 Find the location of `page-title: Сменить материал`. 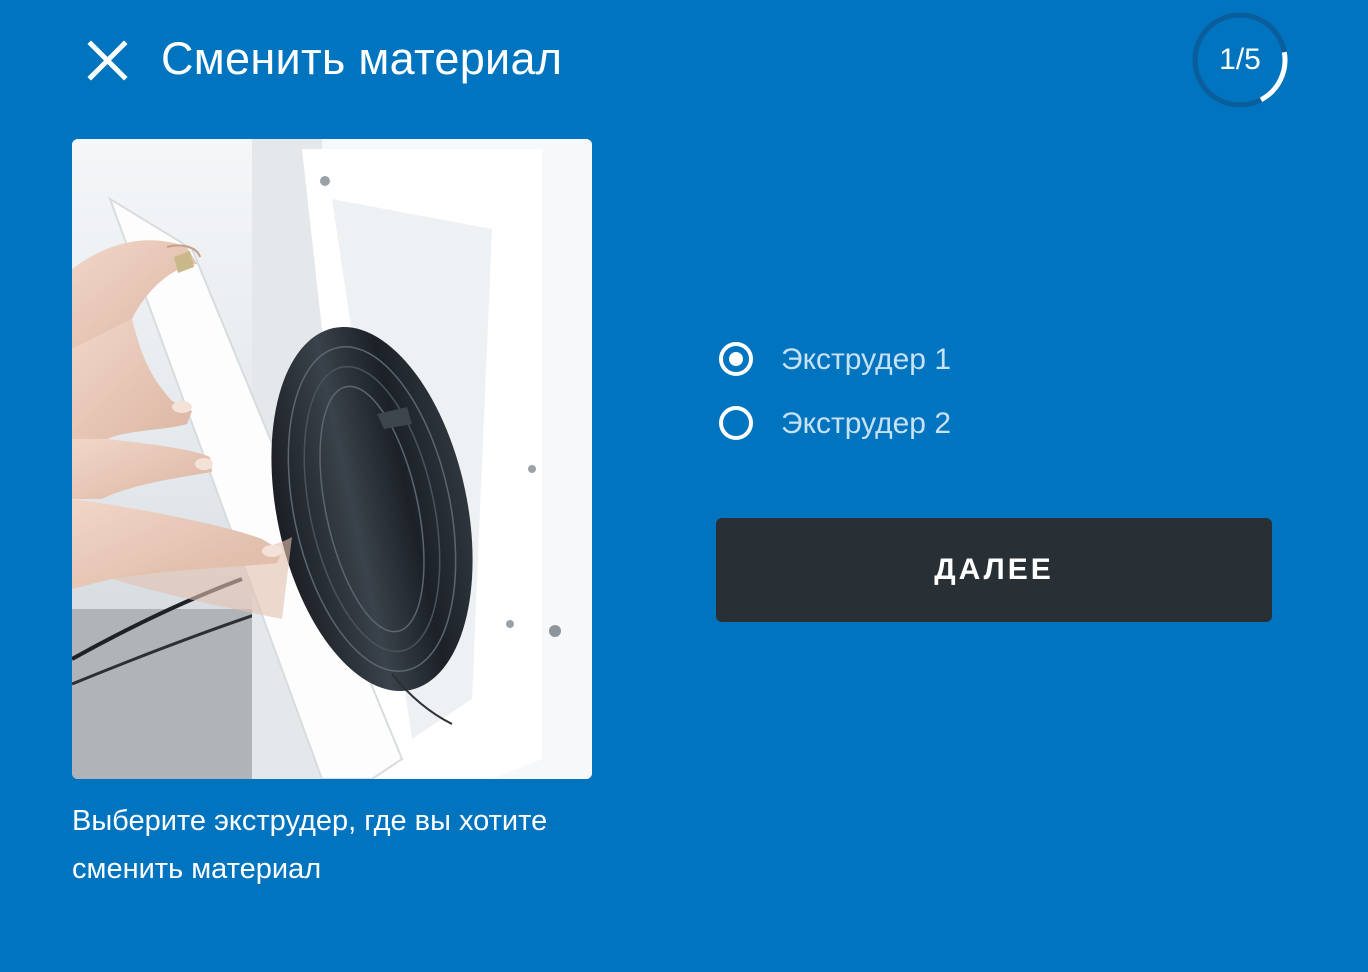

page-title: Сменить материал is located at coordinates (362, 58).